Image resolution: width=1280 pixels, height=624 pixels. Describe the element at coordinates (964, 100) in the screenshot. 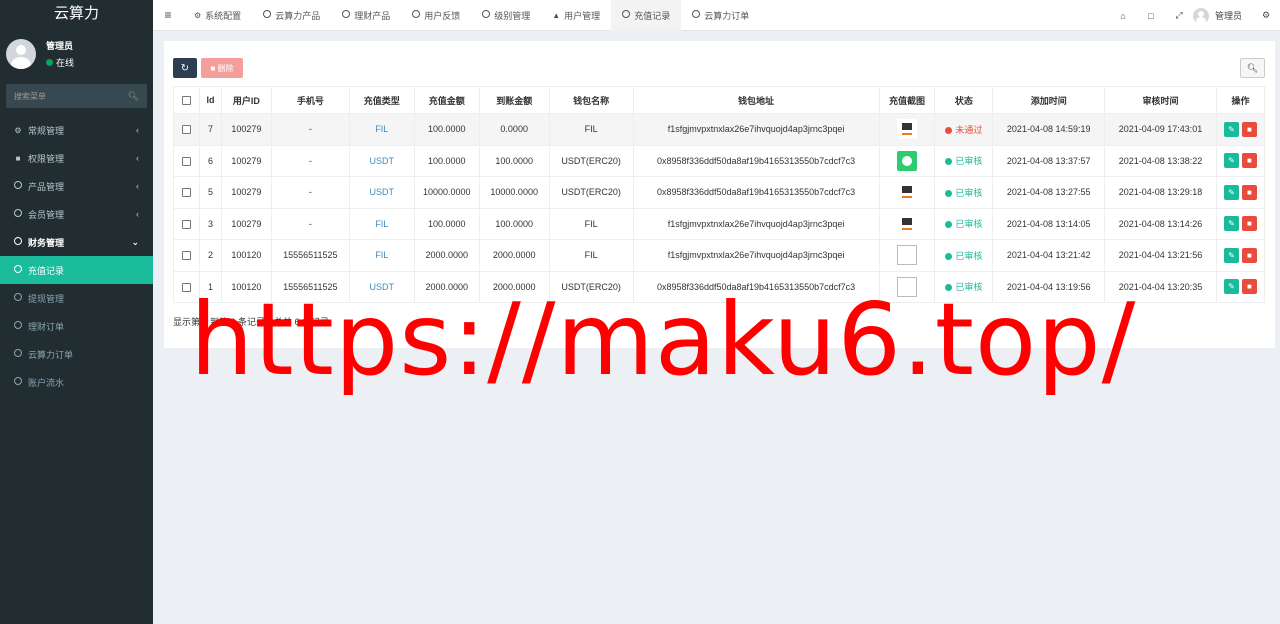

I see `col-status: 状态` at that location.